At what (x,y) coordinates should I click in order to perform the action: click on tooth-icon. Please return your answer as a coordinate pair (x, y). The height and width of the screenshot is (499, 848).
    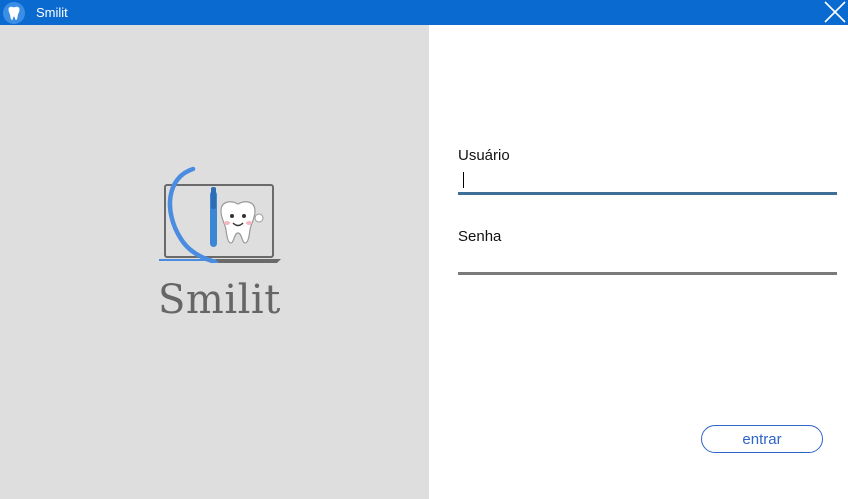
    Looking at the image, I should click on (14, 13).